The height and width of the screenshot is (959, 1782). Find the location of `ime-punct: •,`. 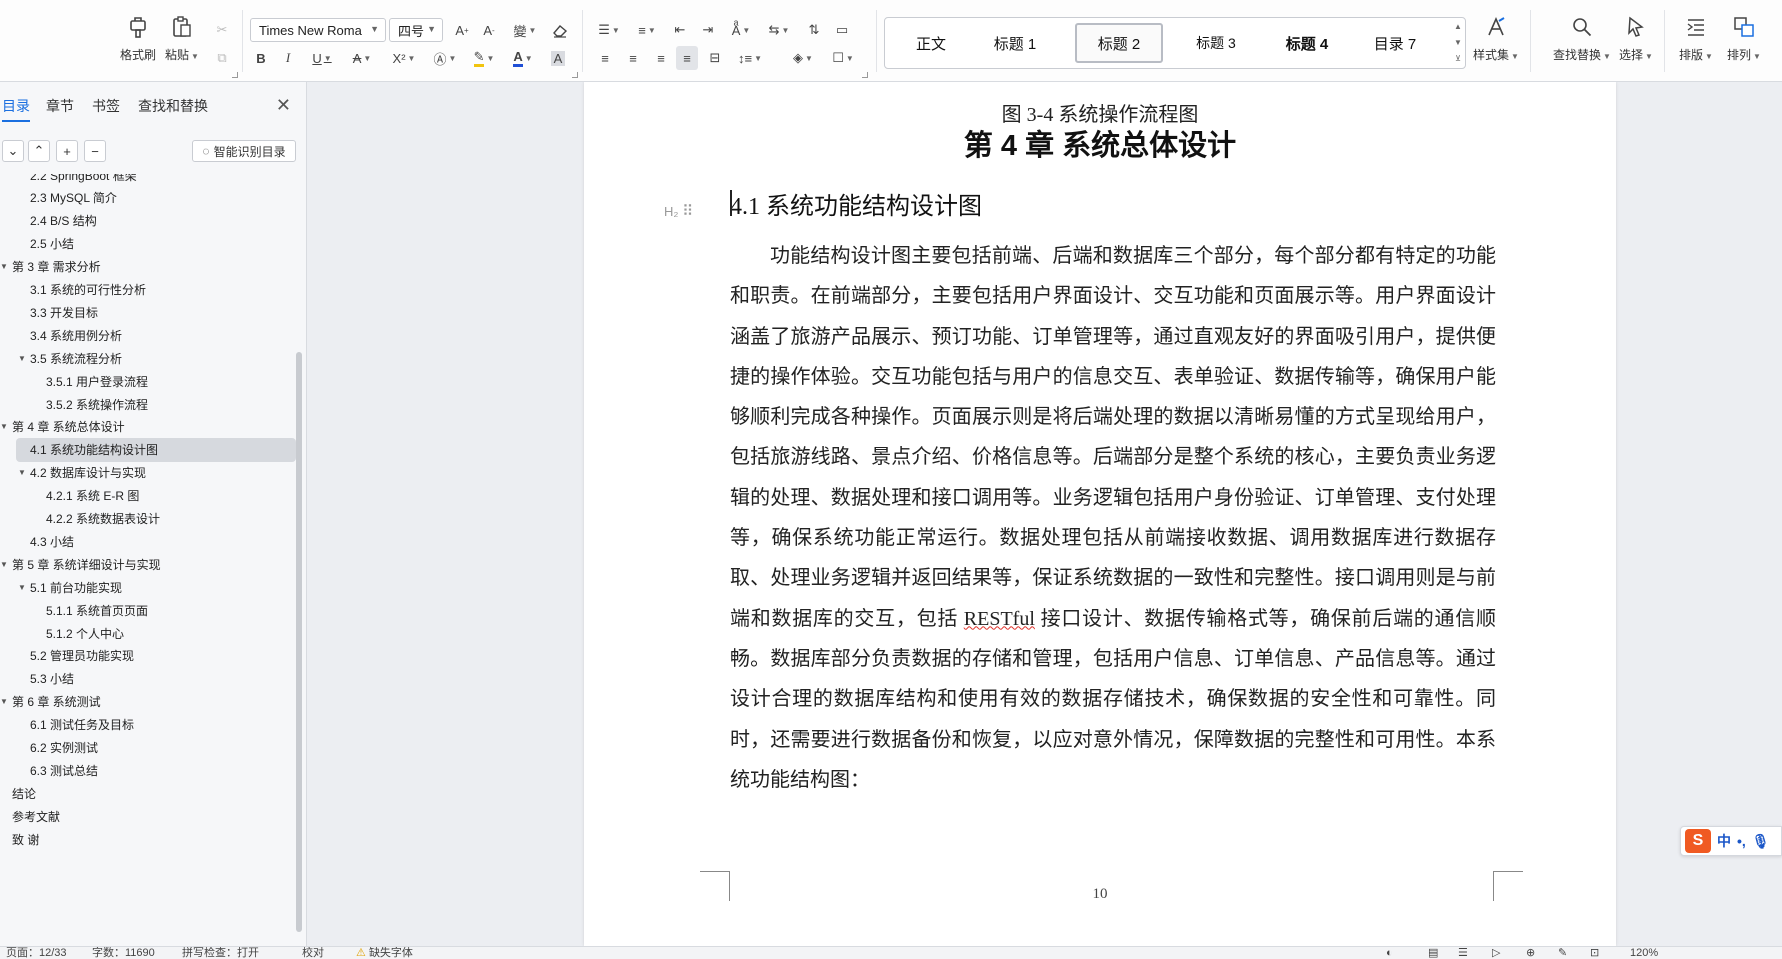

ime-punct: •, is located at coordinates (1741, 841).